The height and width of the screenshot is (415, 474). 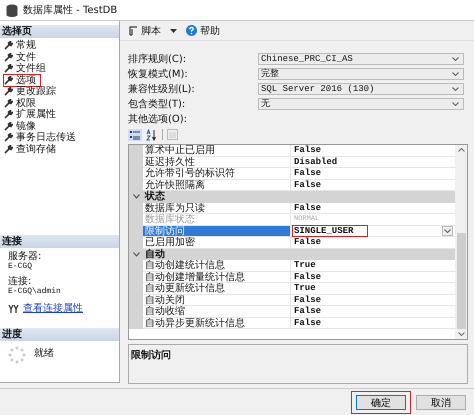 What do you see at coordinates (32, 114) in the screenshot?
I see `nav-item: 扩展属性` at bounding box center [32, 114].